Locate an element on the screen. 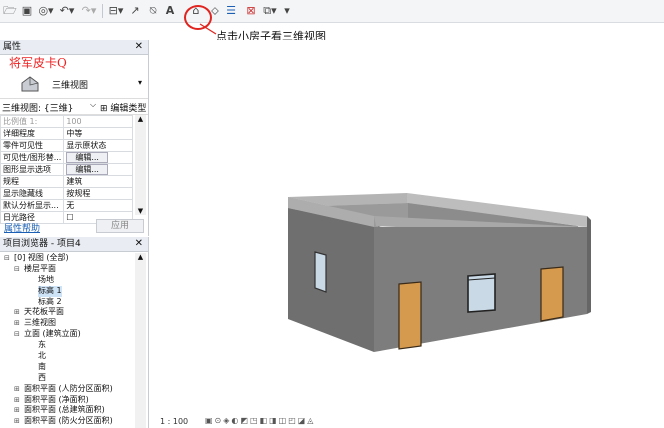  property-value: 按规程 is located at coordinates (98, 193).